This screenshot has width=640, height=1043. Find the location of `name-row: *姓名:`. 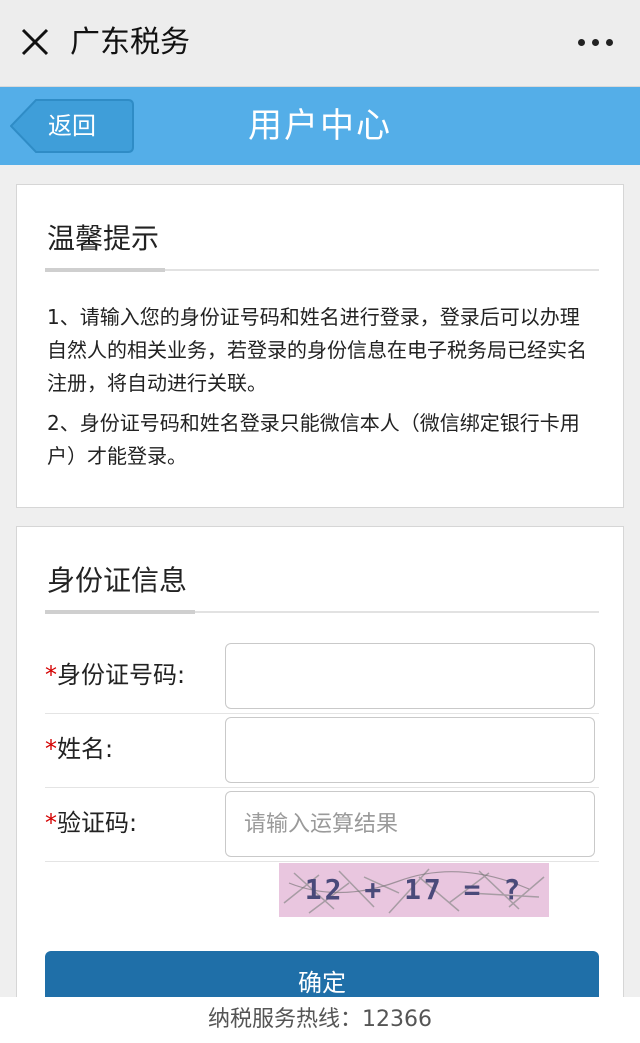

name-row: *姓名: is located at coordinates (322, 753).